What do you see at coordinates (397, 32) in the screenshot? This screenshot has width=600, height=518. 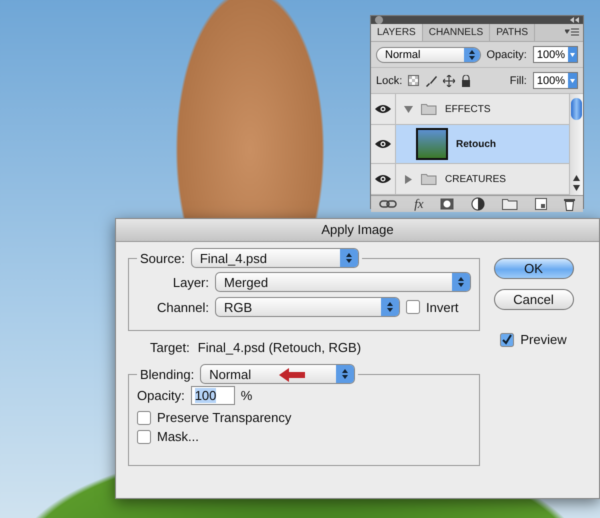 I see `panel-tab: LAYERS` at bounding box center [397, 32].